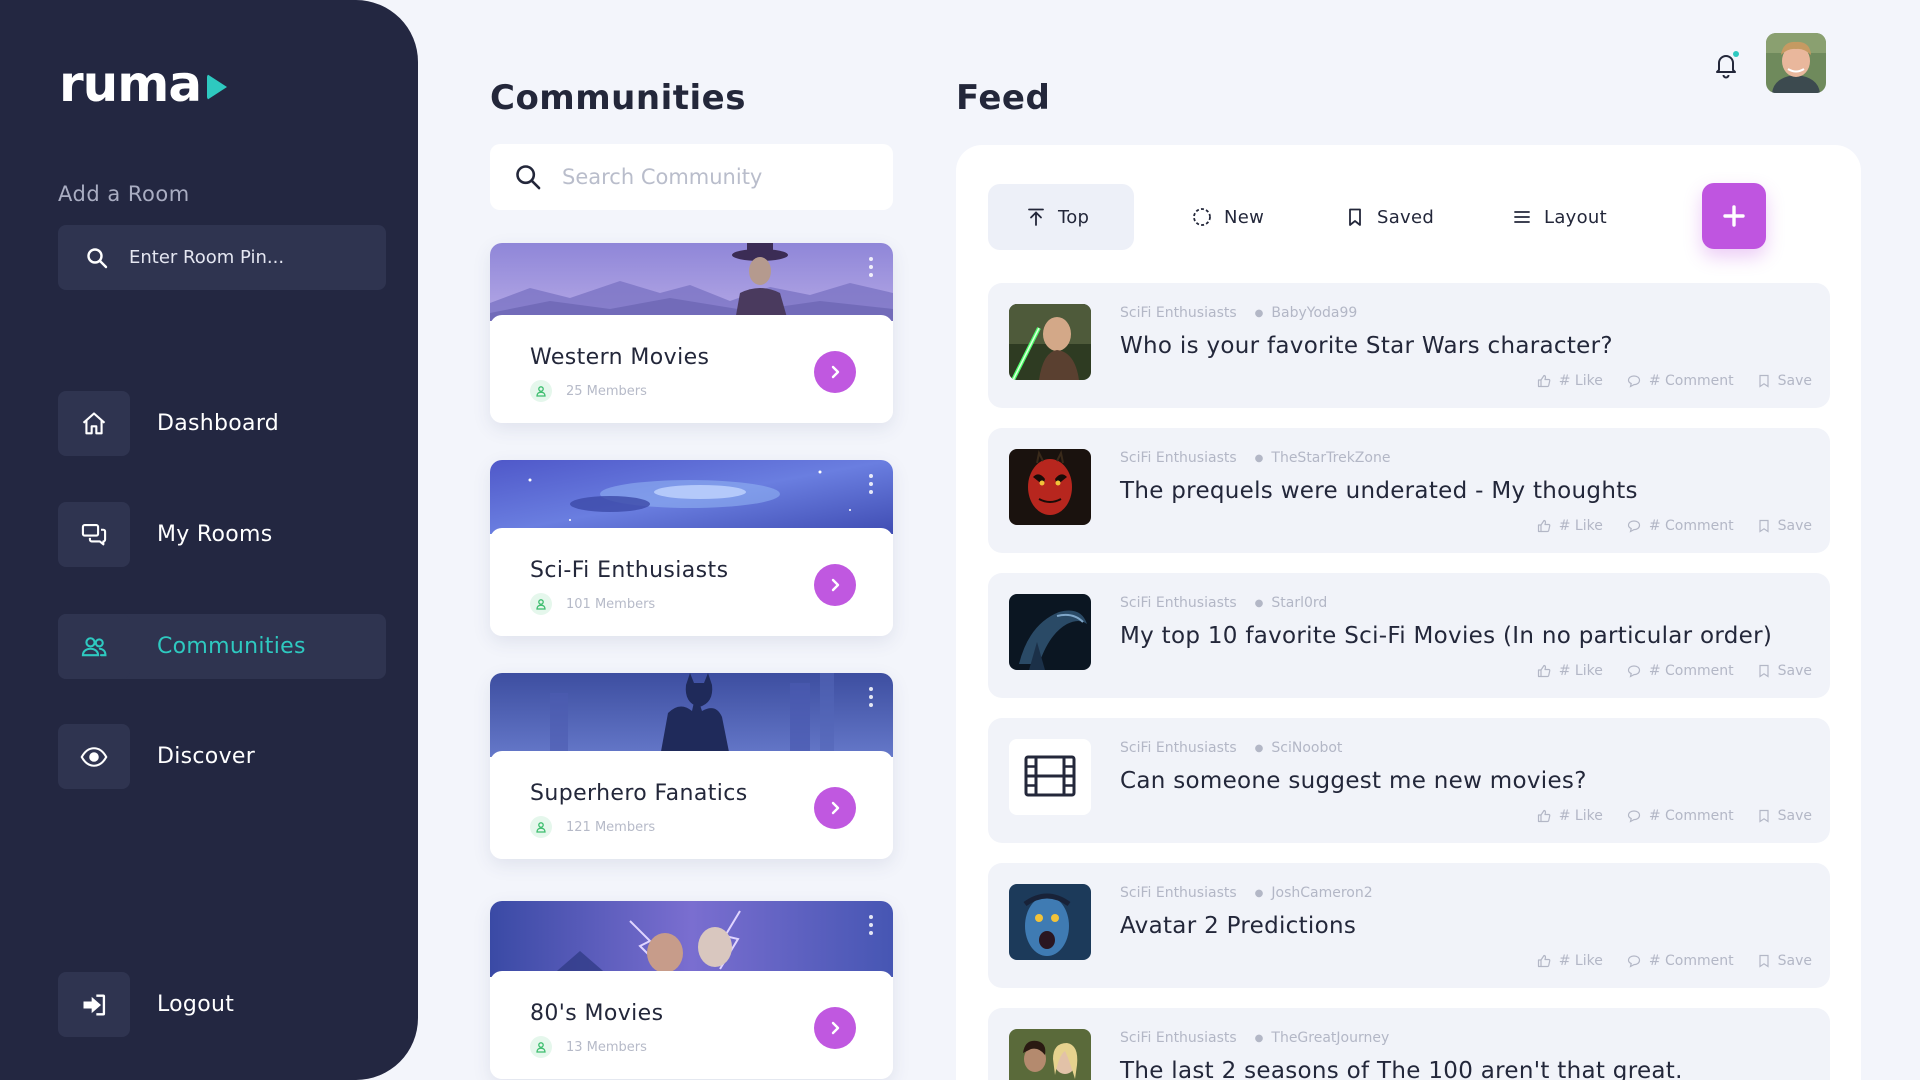 The width and height of the screenshot is (1920, 1080). Describe the element at coordinates (222, 423) in the screenshot. I see `nav-dashboard: Dashboard` at that location.